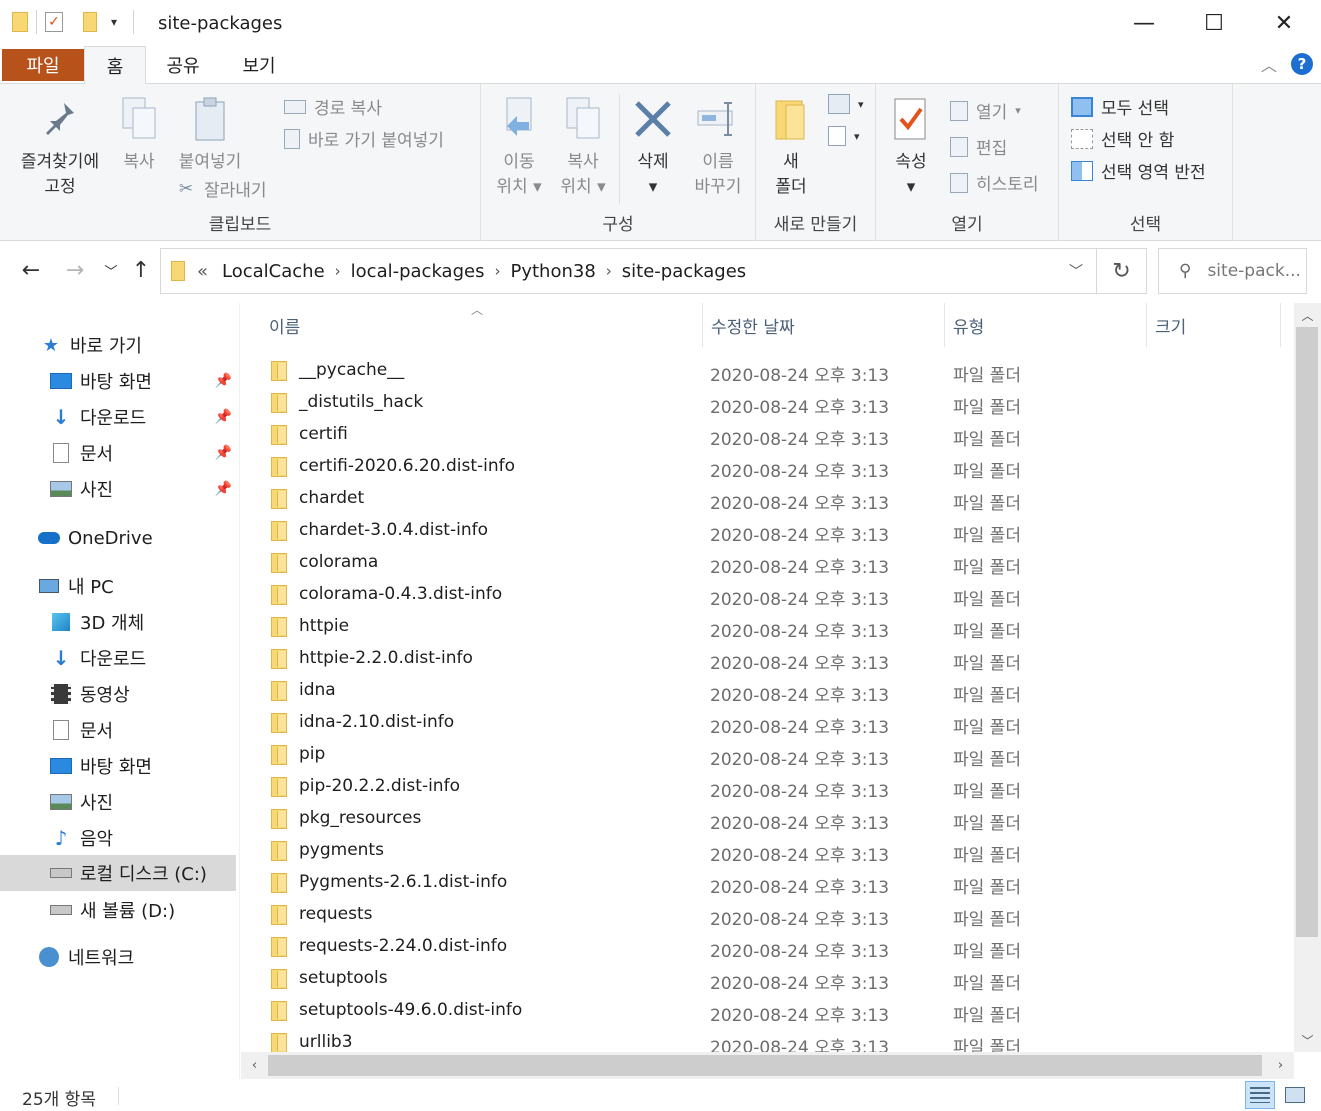 This screenshot has width=1321, height=1111. Describe the element at coordinates (718, 147) in the screenshot. I see `rename-button: 이름 바꾸기` at that location.